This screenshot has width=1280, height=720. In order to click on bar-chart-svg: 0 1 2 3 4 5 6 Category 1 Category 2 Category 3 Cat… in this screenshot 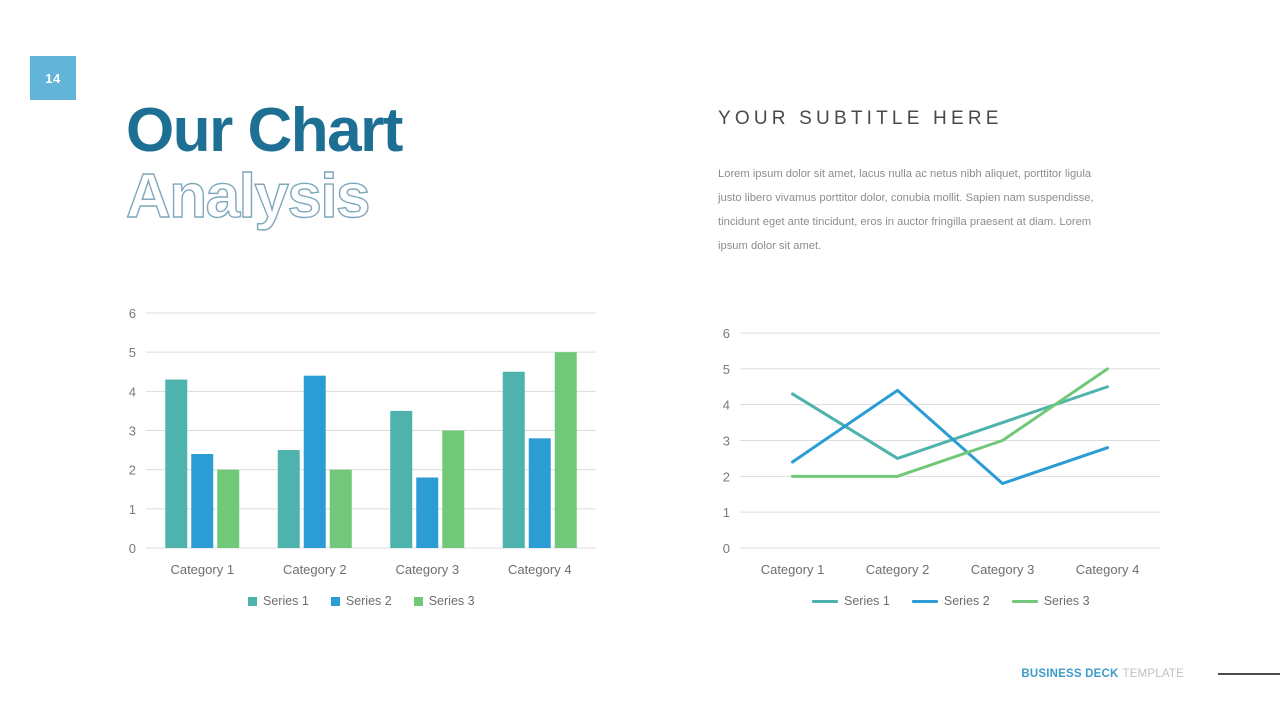, I will do `click(362, 441)`.